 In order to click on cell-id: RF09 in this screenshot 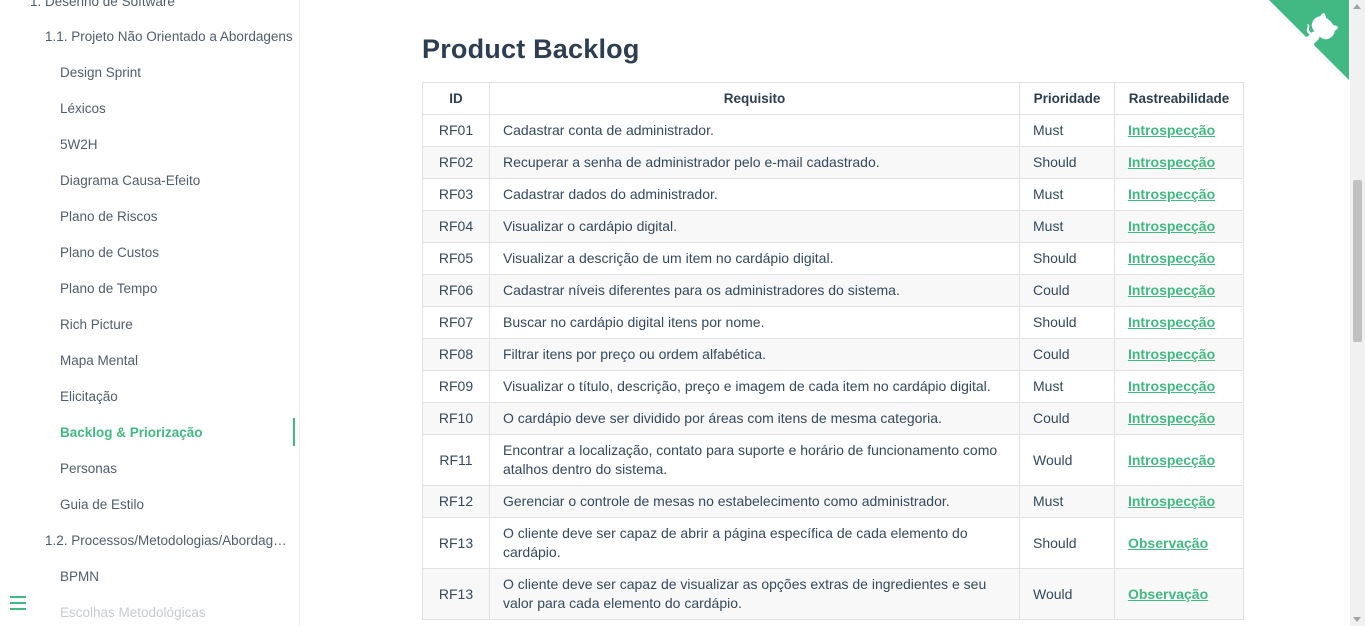, I will do `click(456, 386)`.